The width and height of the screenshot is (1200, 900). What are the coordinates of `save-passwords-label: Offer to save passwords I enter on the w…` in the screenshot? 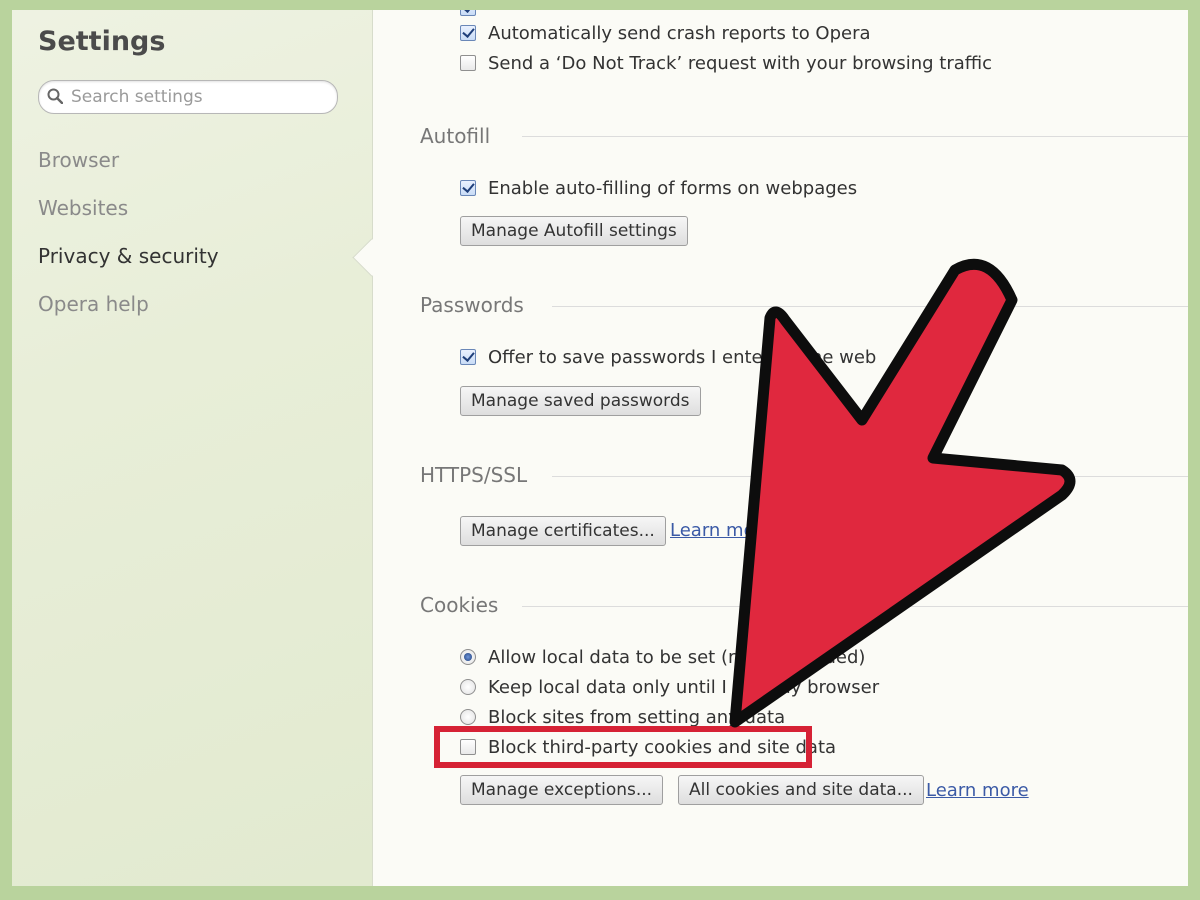 It's located at (682, 357).